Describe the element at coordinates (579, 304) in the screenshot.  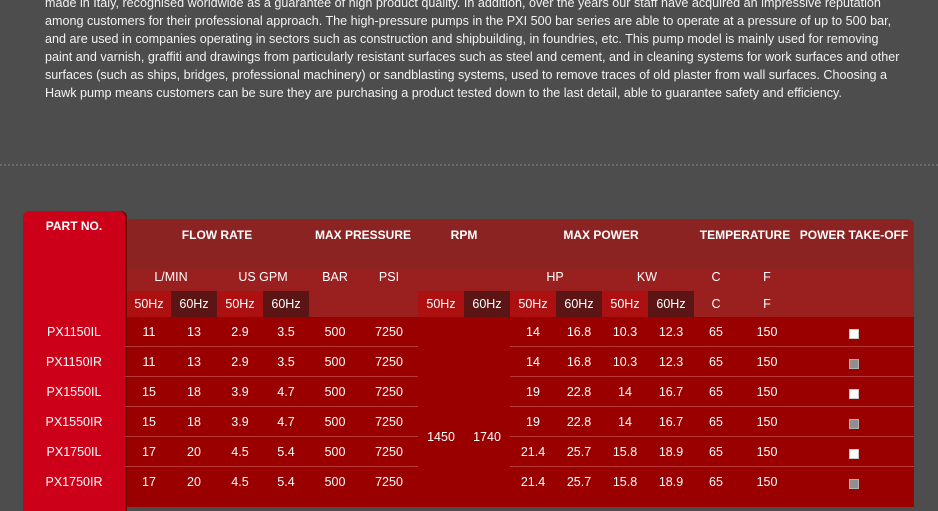
I see `hp-60hz: 60Hz` at that location.